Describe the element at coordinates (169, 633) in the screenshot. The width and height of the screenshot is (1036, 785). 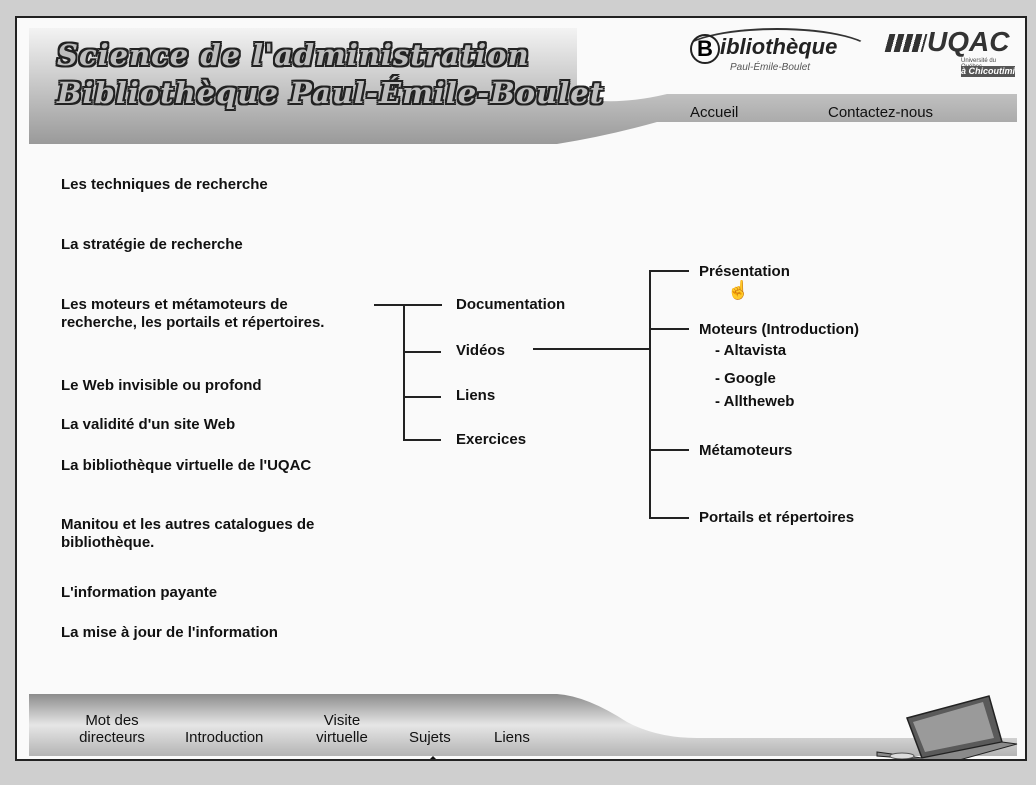
I see `menu-item-mise-a-jour: La mise à jour de l'information` at that location.